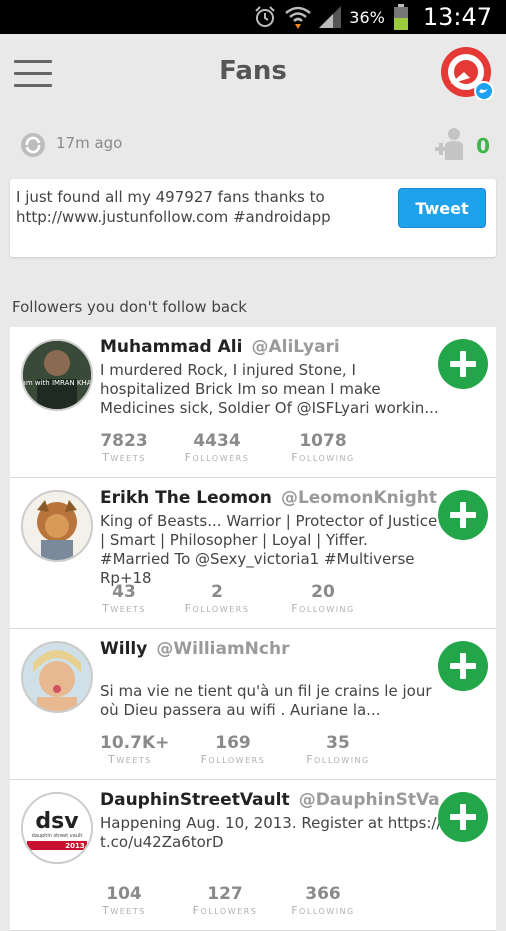 The height and width of the screenshot is (931, 506). What do you see at coordinates (217, 598) in the screenshot?
I see `stat-followers: 2 Followers` at bounding box center [217, 598].